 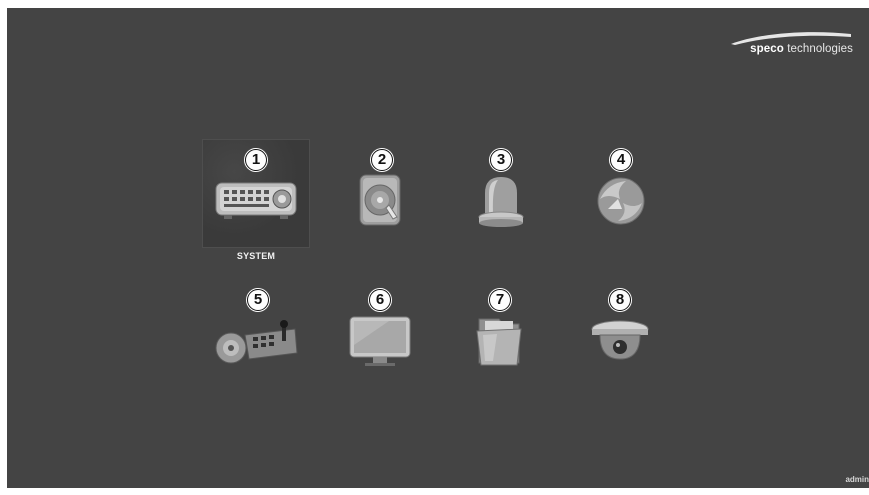 I want to click on menu-item-system: 1, so click(x=256, y=193).